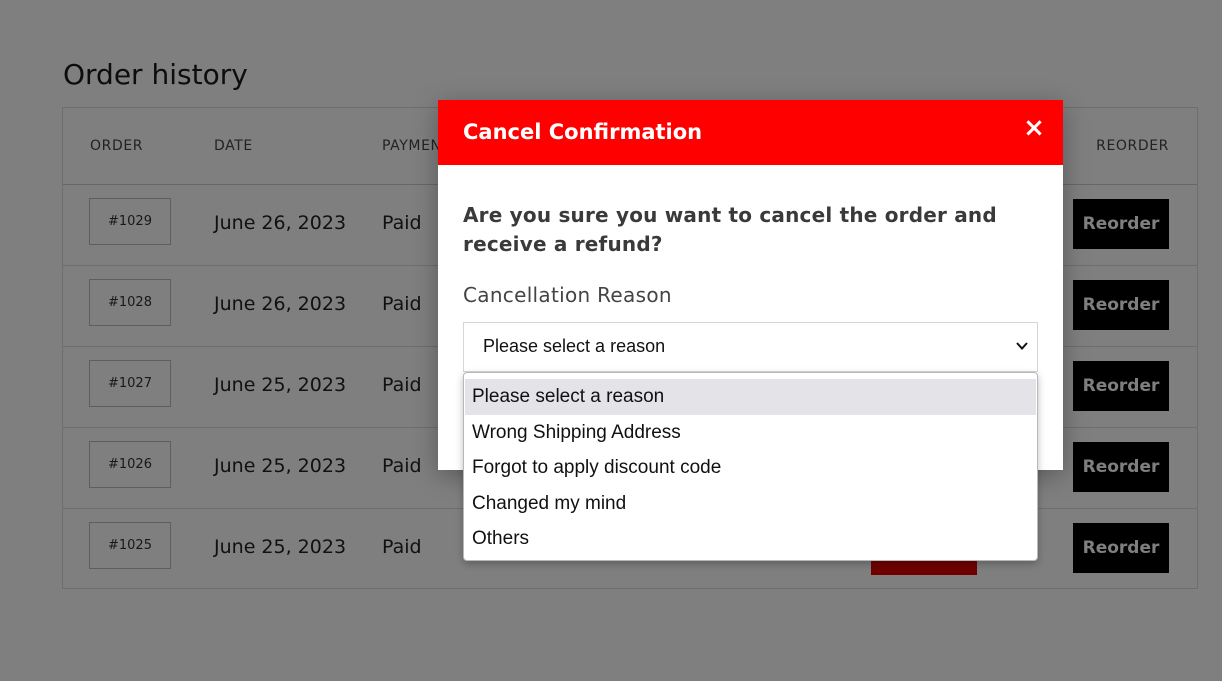  I want to click on modal-title: Cancel Confirmation, so click(583, 132).